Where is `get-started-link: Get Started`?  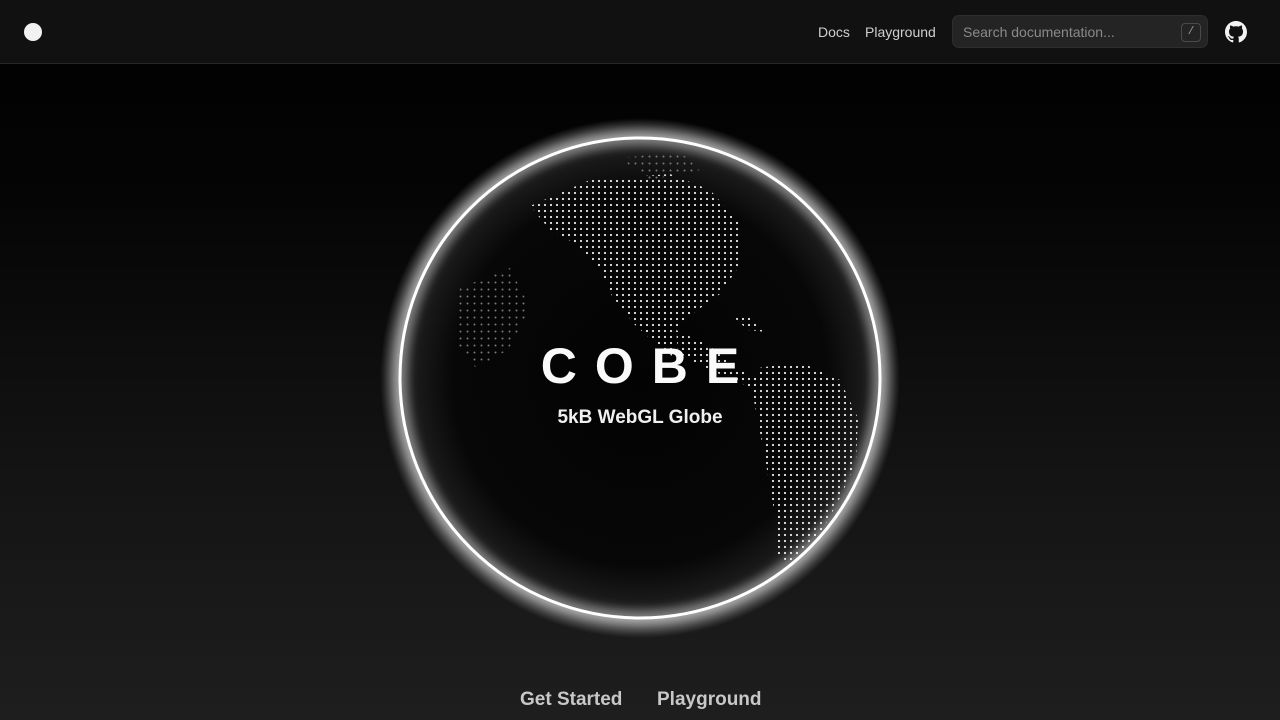 get-started-link: Get Started is located at coordinates (571, 700).